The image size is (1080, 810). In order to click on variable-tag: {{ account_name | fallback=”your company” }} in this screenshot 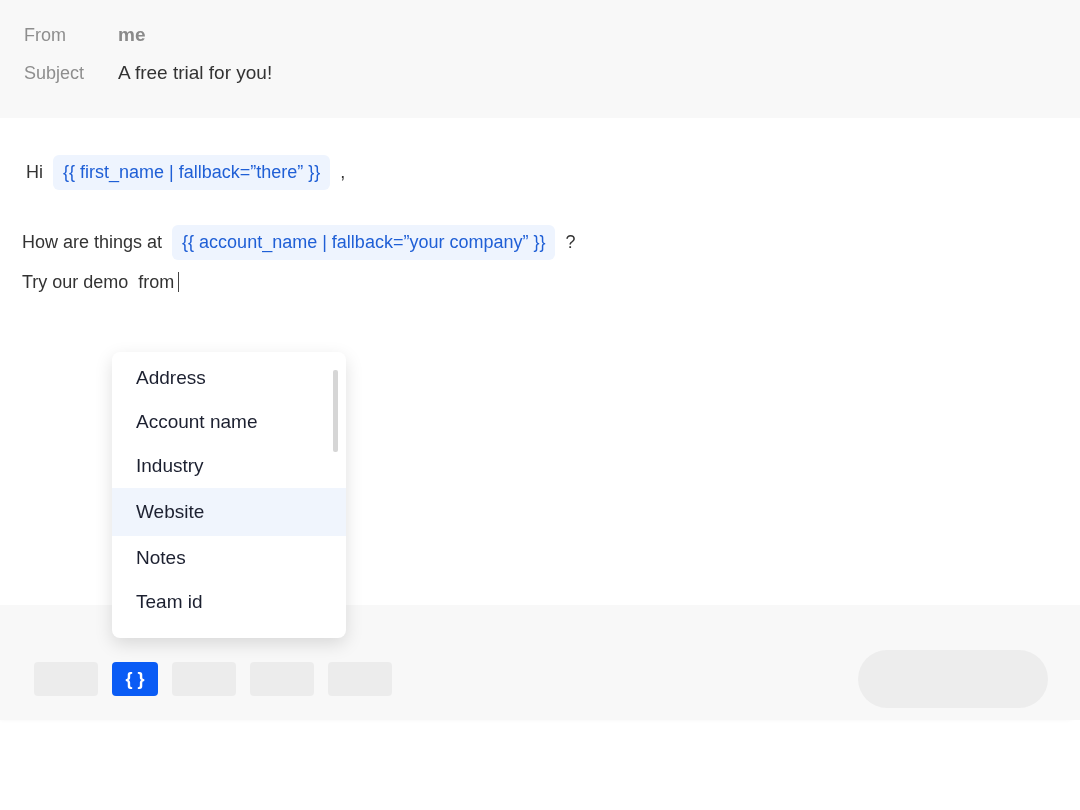, I will do `click(364, 242)`.